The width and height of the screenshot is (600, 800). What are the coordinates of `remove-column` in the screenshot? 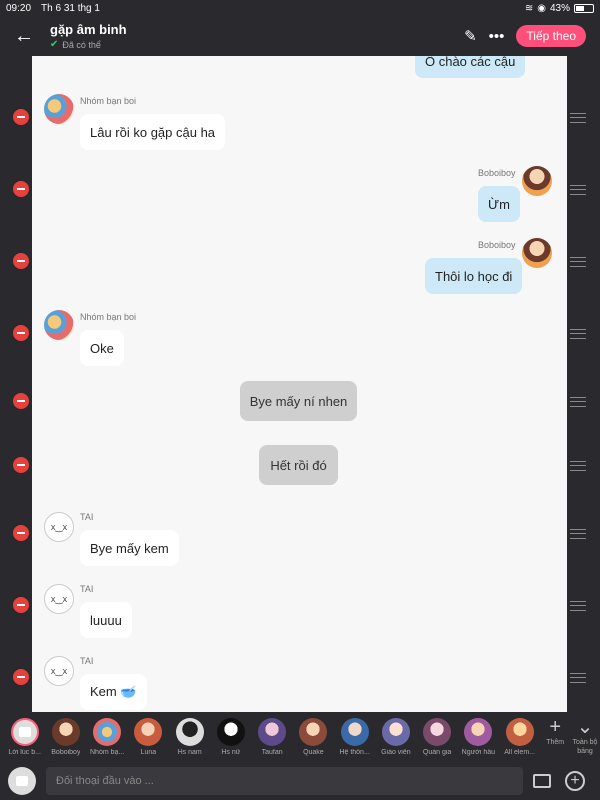 It's located at (16, 384).